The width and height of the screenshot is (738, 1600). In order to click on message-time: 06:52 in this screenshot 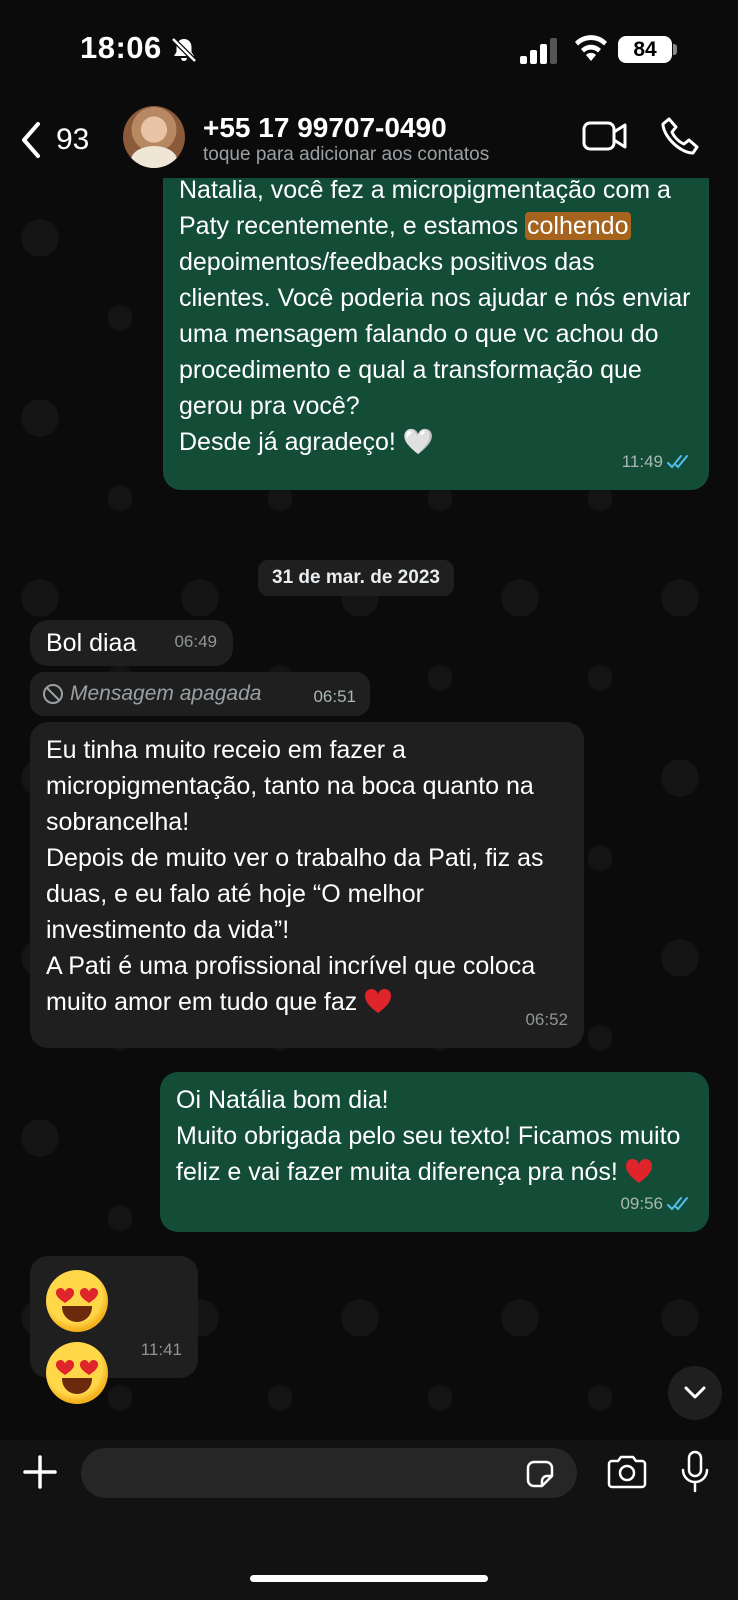, I will do `click(546, 1019)`.